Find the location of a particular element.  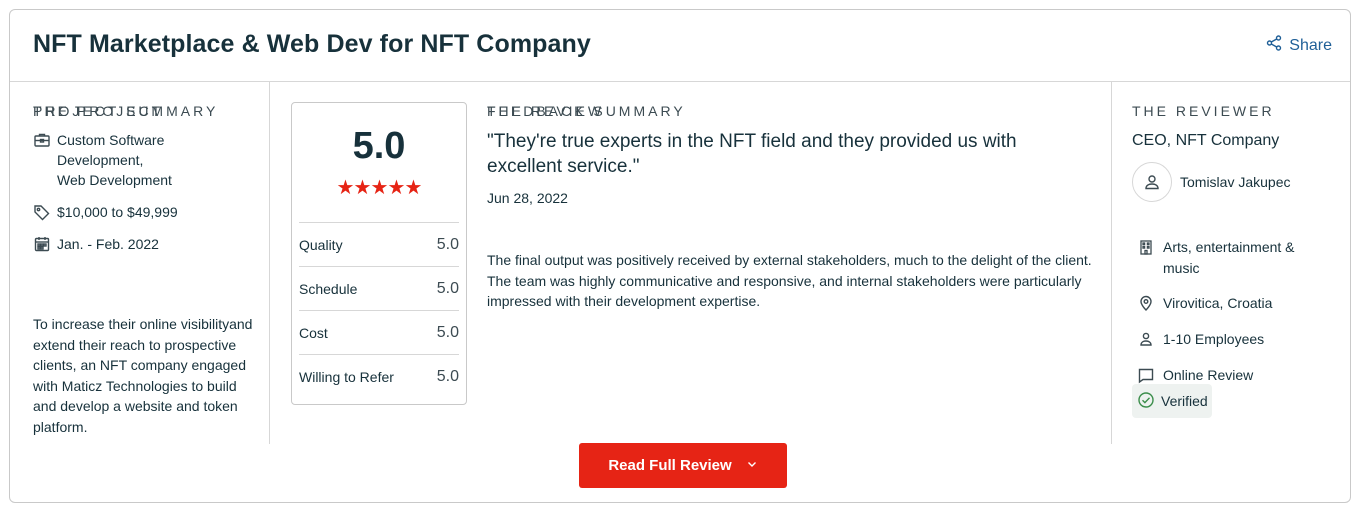

user-icon is located at coordinates (1152, 182).